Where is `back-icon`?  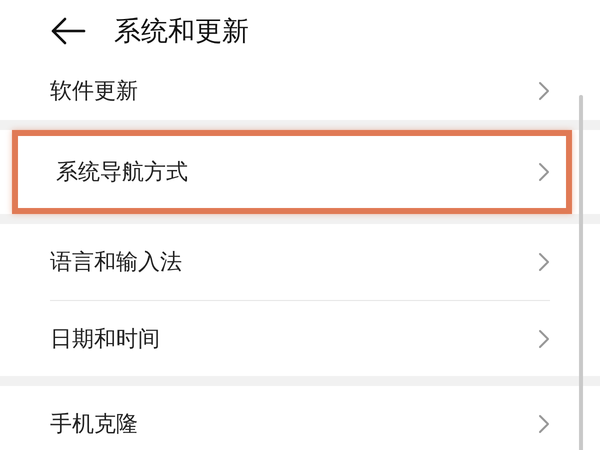 back-icon is located at coordinates (68, 31).